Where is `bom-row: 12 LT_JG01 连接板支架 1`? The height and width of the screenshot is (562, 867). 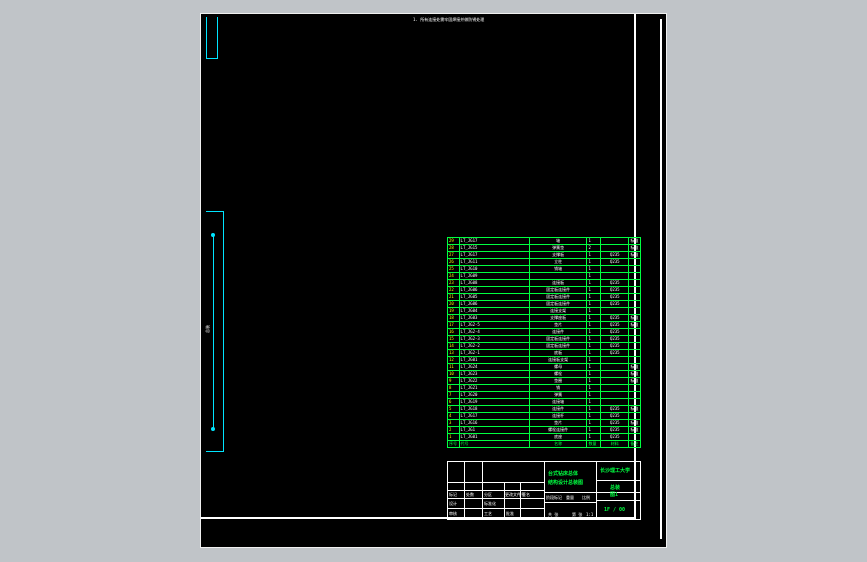 bom-row: 12 LT_JG01 连接板支架 1 is located at coordinates (544, 360).